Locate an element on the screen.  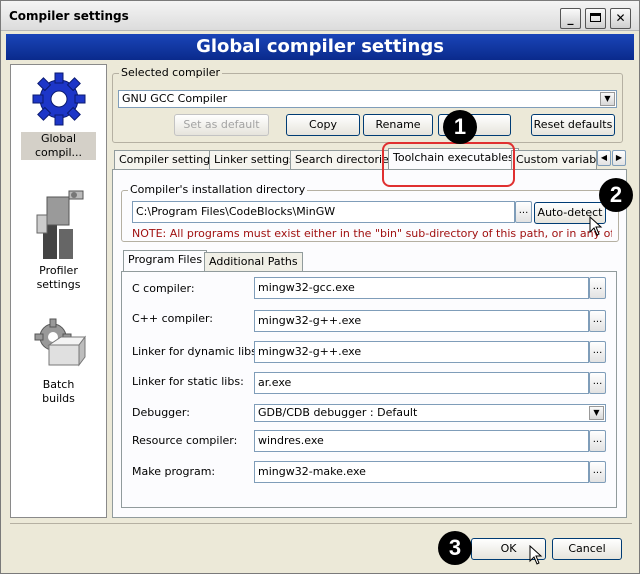
batch-builds-icon is located at coordinates (60, 342).